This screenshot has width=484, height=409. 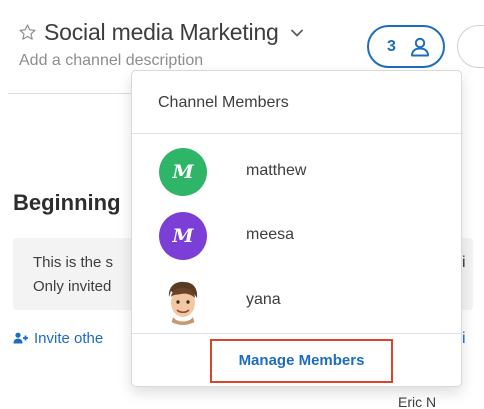 What do you see at coordinates (67, 202) in the screenshot?
I see `channel-intro-heading: Beginning` at bounding box center [67, 202].